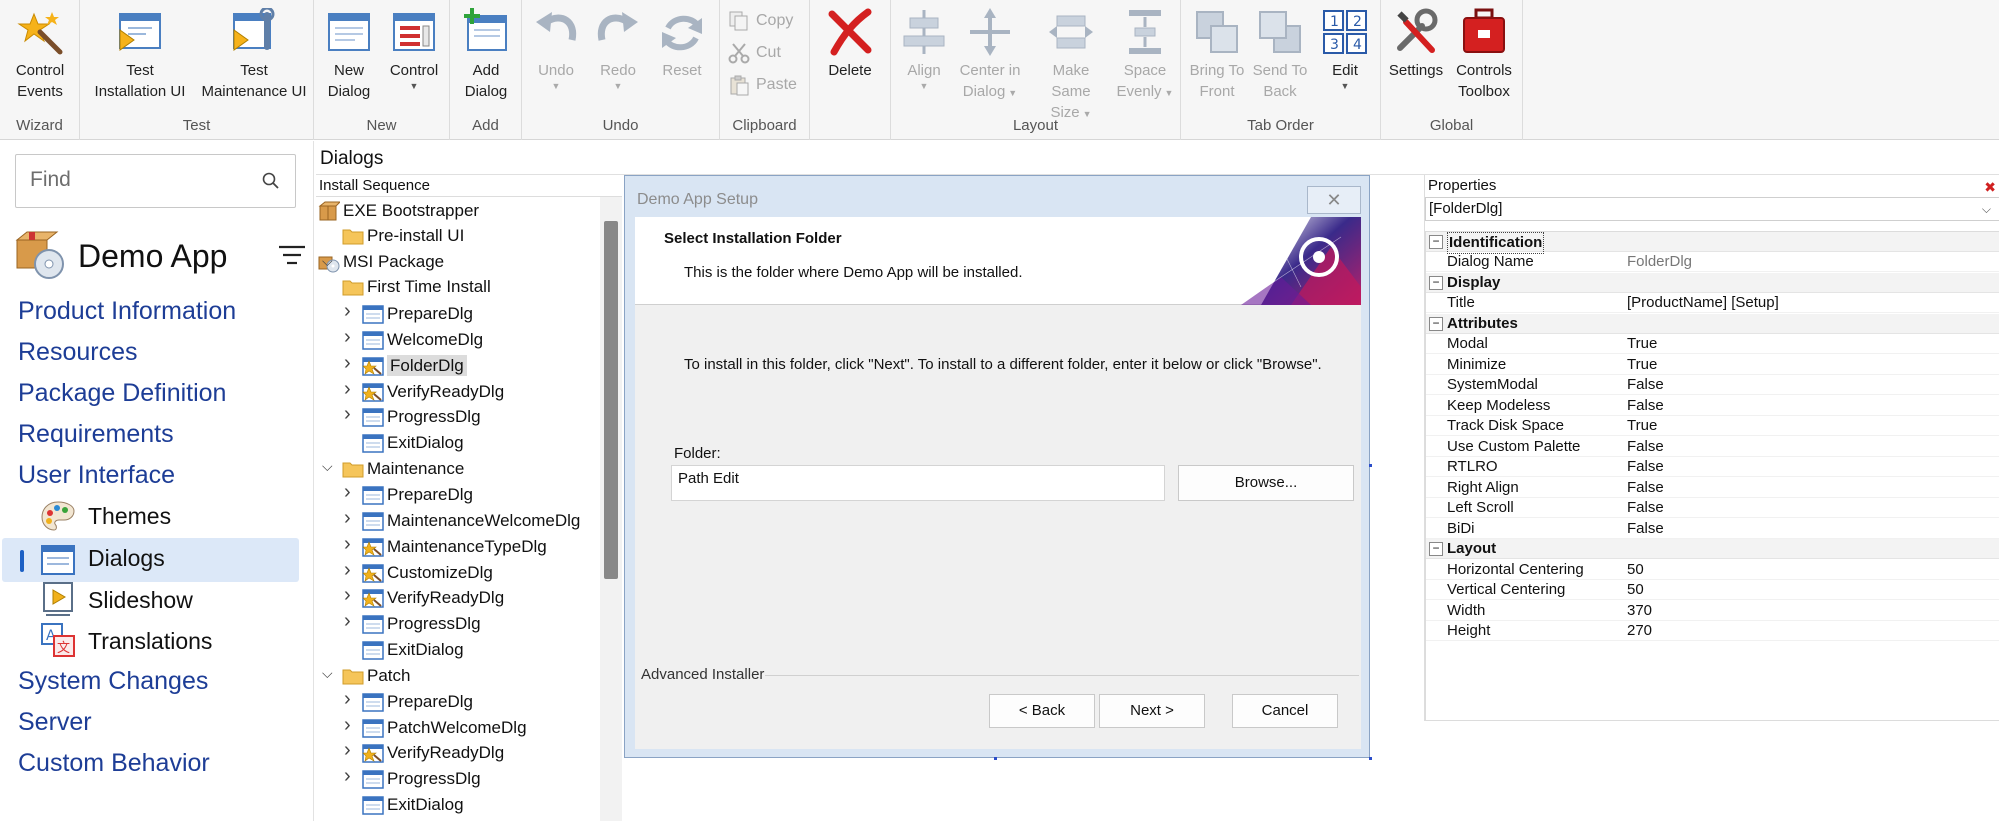 The height and width of the screenshot is (821, 1999). I want to click on property-row: Minimize True, so click(1712, 365).